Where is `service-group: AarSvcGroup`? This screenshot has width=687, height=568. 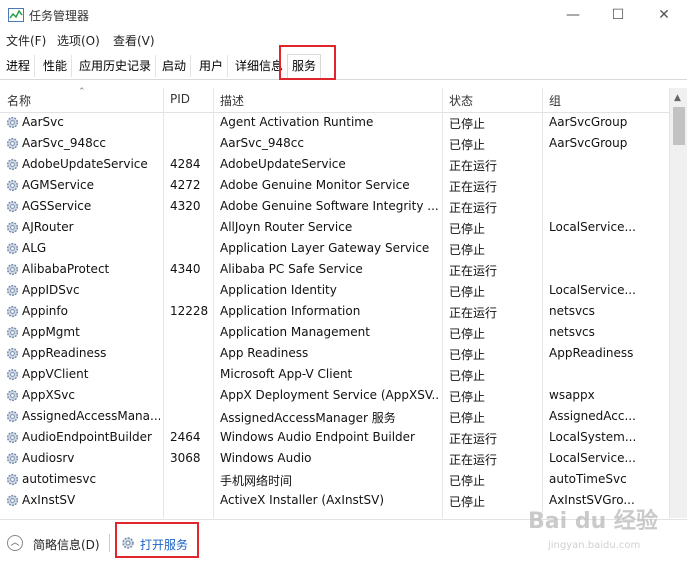 service-group: AarSvcGroup is located at coordinates (588, 122).